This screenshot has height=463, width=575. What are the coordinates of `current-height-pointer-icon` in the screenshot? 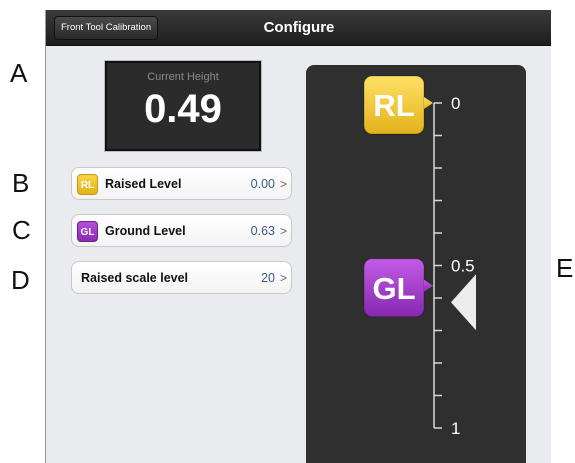 It's located at (463, 302).